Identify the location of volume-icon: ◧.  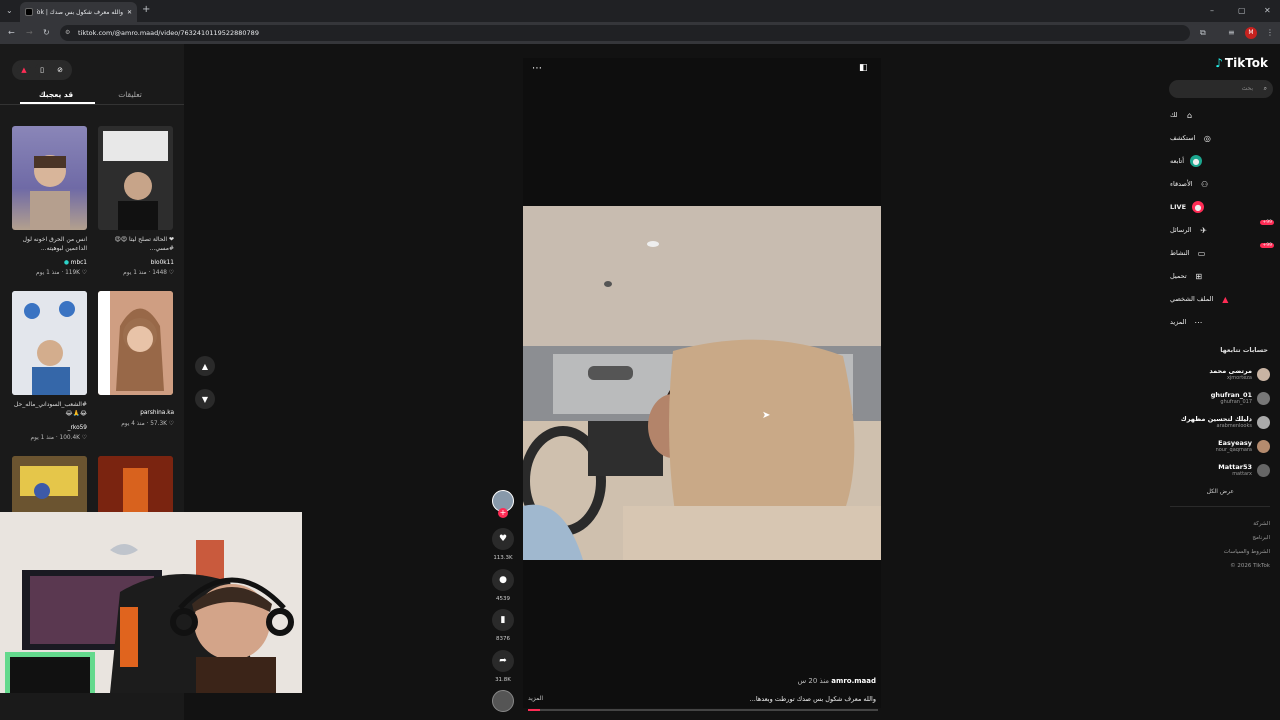
(863, 68).